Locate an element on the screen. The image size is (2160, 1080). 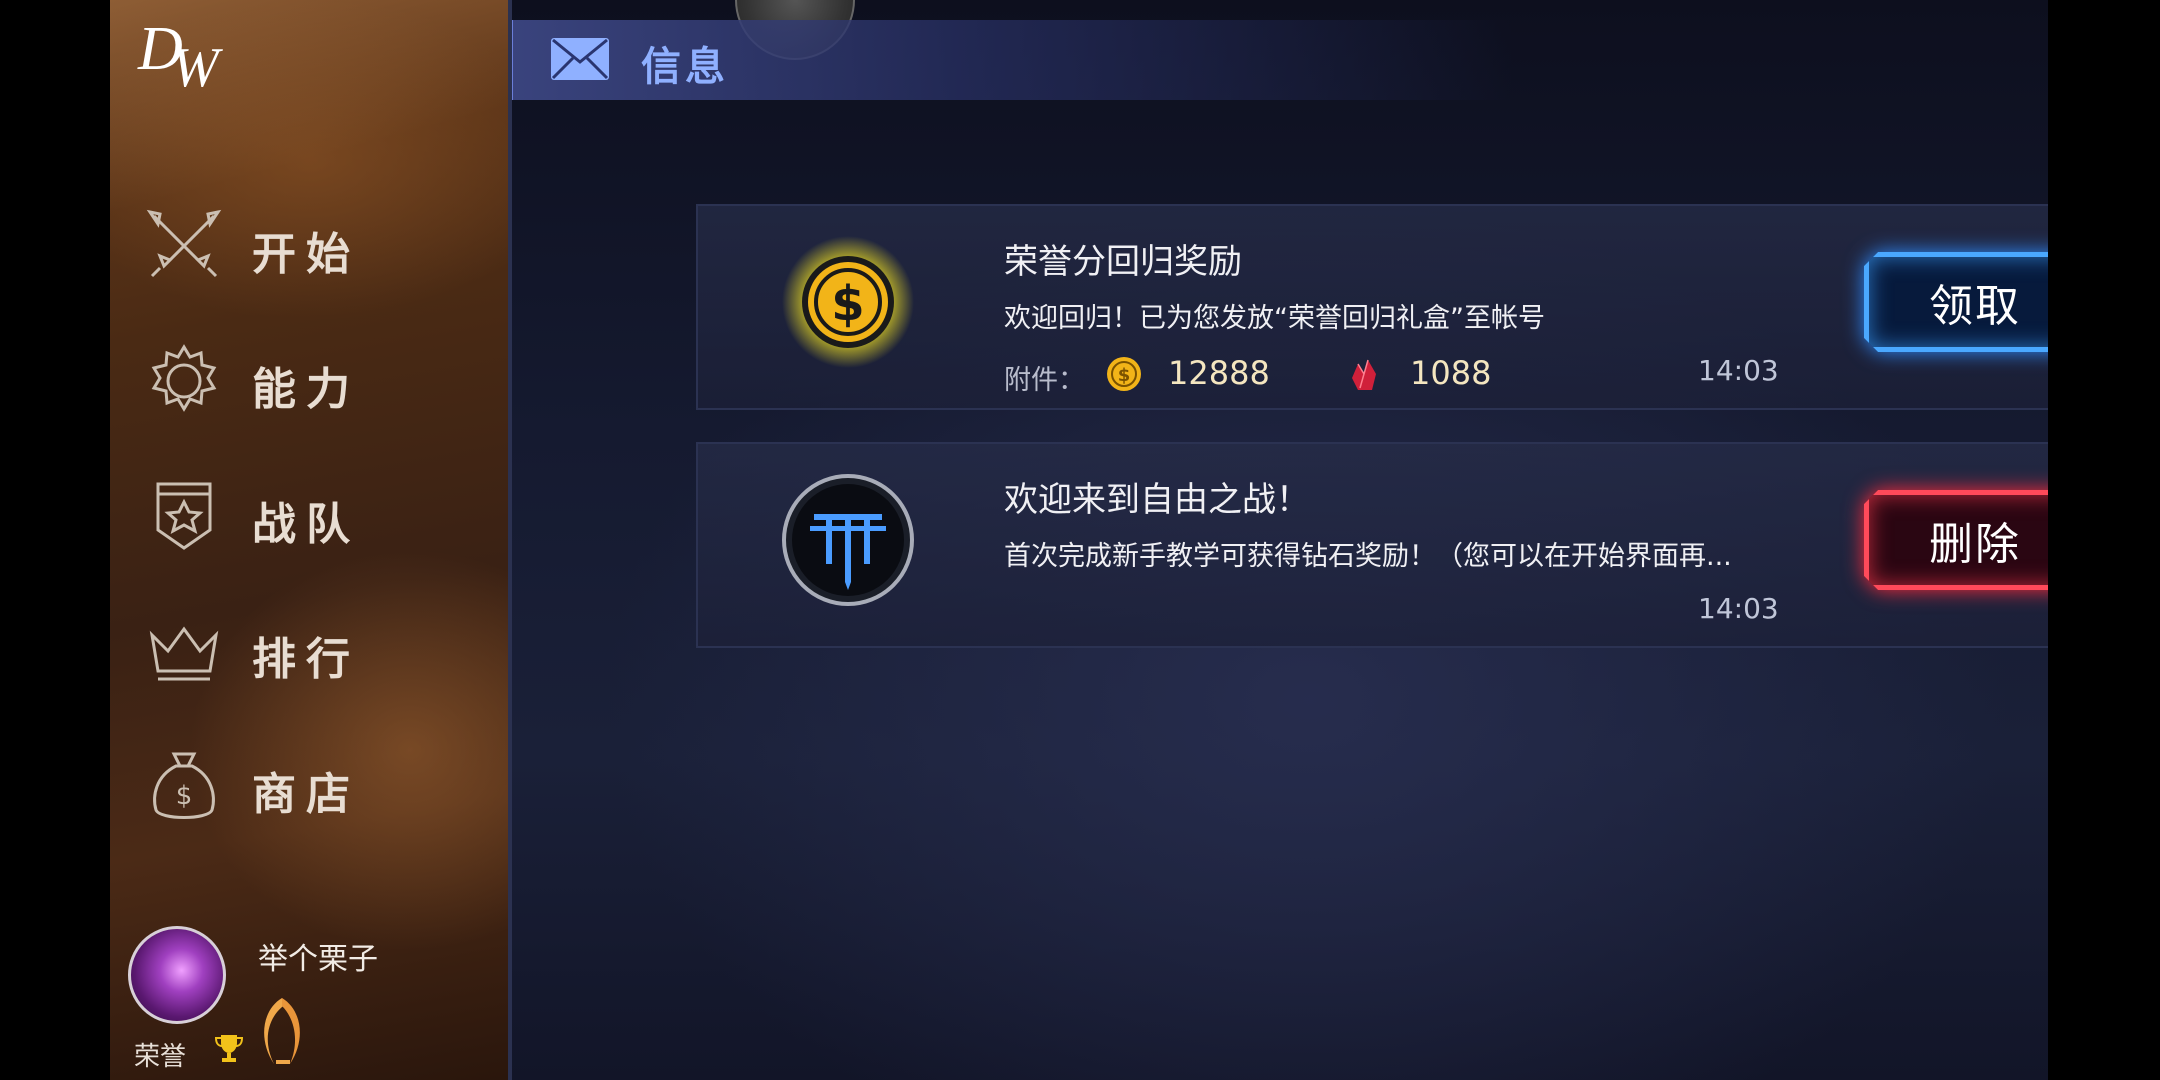
coin-icon: $ is located at coordinates (1124, 374).